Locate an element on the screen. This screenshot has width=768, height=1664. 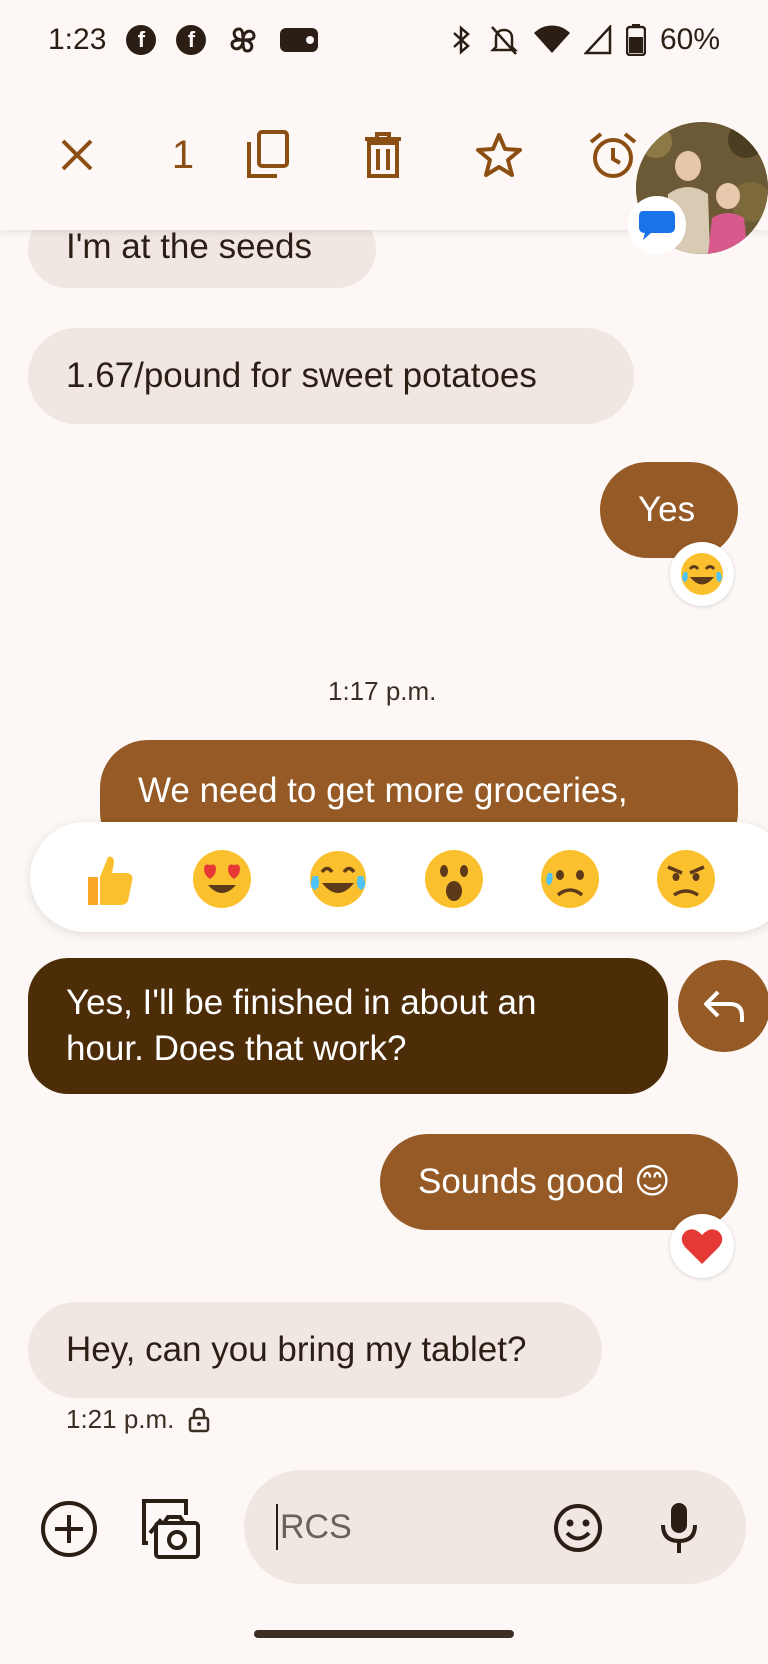
message-incoming: 1.67/pound for sweet potatoes is located at coordinates (331, 376).